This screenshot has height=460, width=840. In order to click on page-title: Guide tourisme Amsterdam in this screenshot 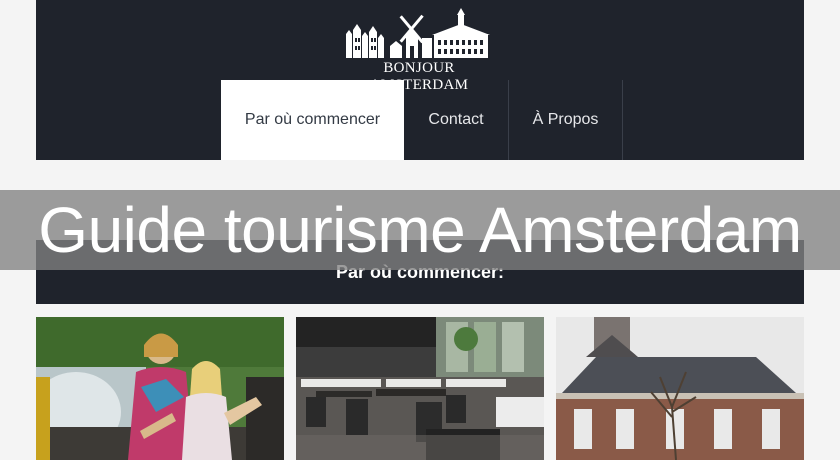, I will do `click(420, 230)`.